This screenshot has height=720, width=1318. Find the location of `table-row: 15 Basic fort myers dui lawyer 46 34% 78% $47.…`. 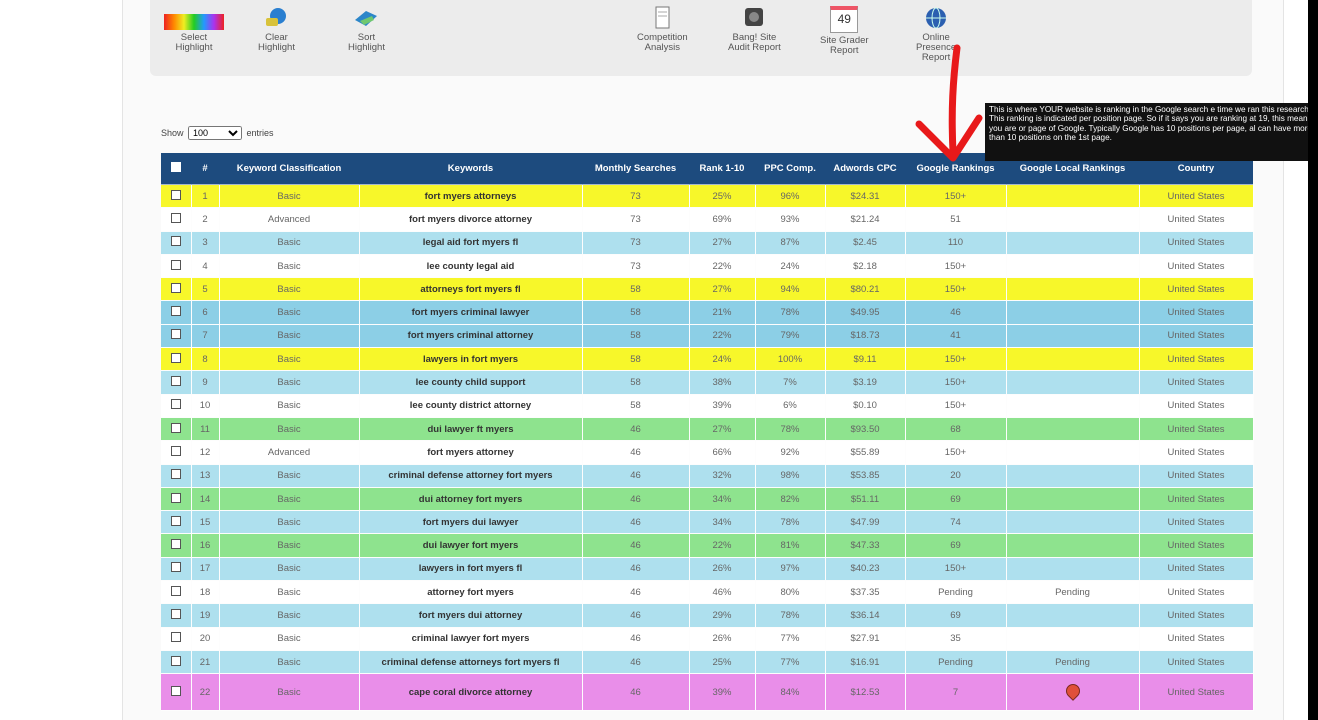

table-row: 15 Basic fort myers dui lawyer 46 34% 78% $47.… is located at coordinates (707, 522).